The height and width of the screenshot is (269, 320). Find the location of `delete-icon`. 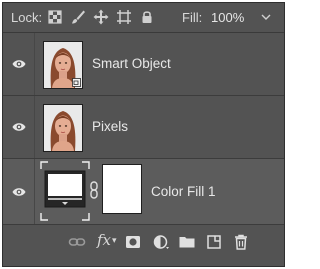

delete-icon is located at coordinates (241, 242).